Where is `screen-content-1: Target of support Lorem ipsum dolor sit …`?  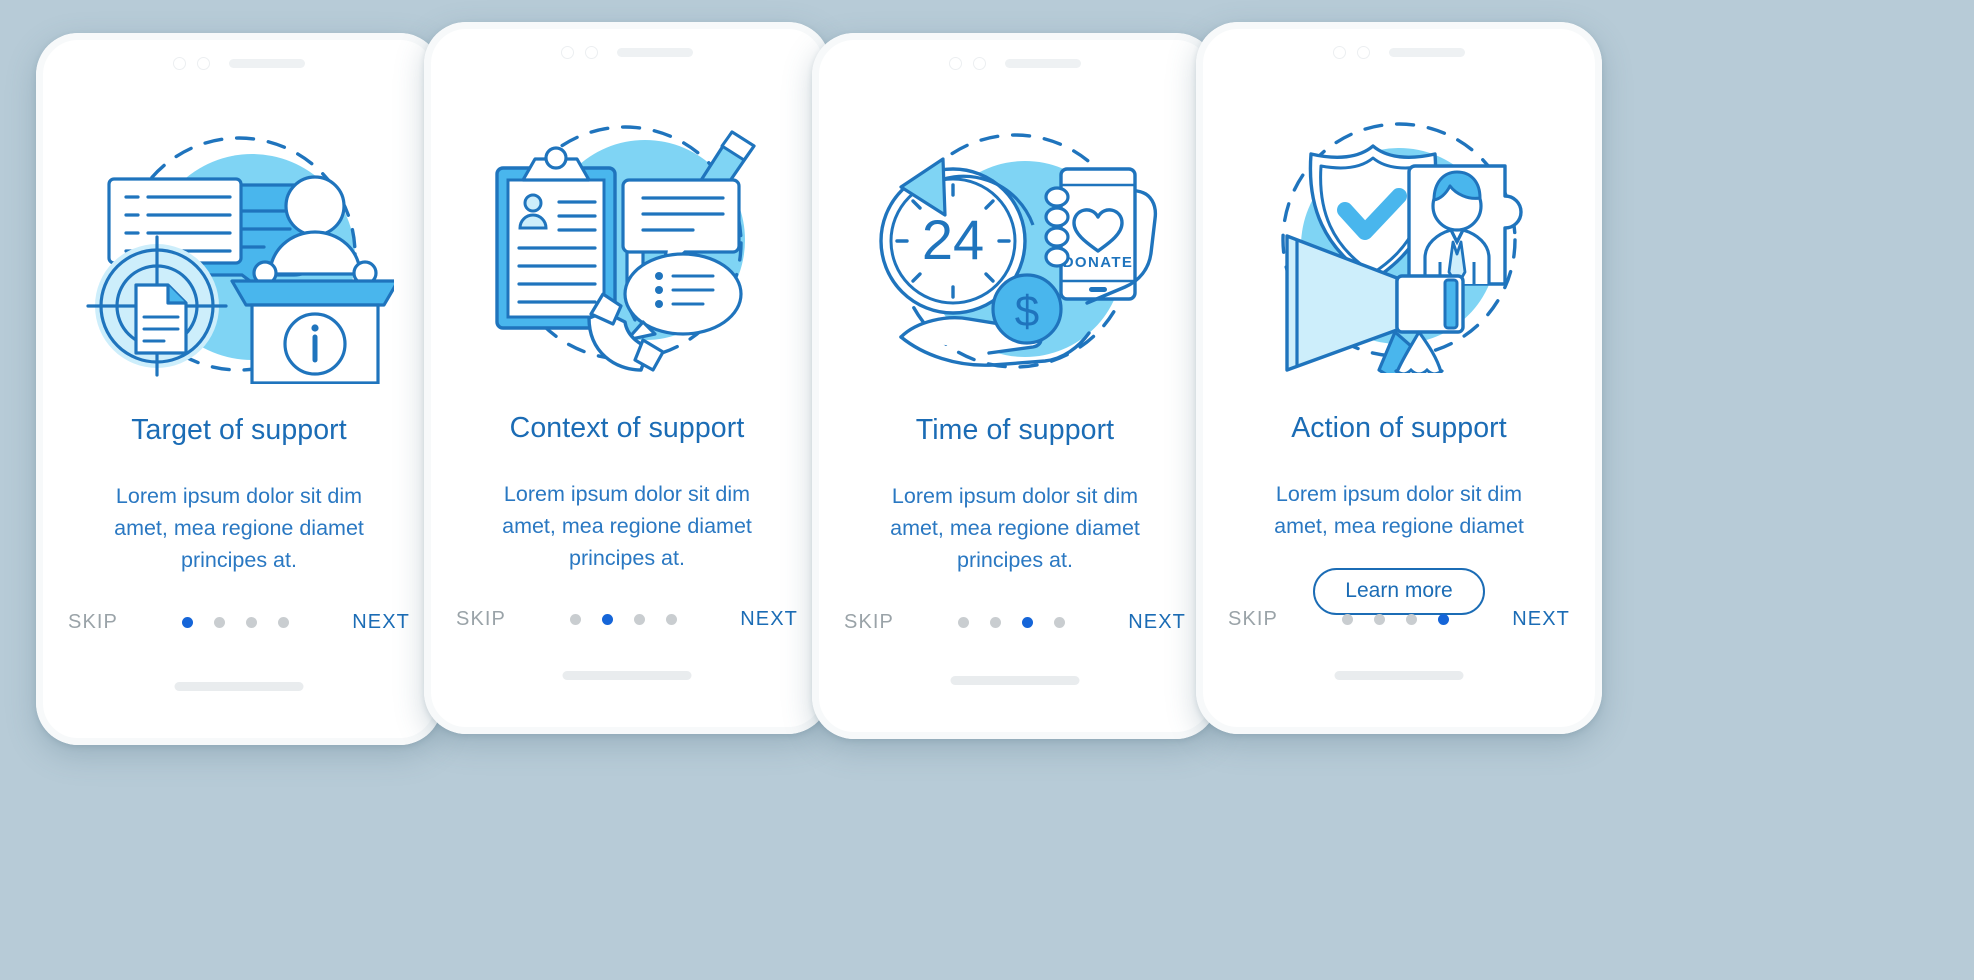
screen-content-1: Target of support Lorem ipsum dolor sit … is located at coordinates (239, 389).